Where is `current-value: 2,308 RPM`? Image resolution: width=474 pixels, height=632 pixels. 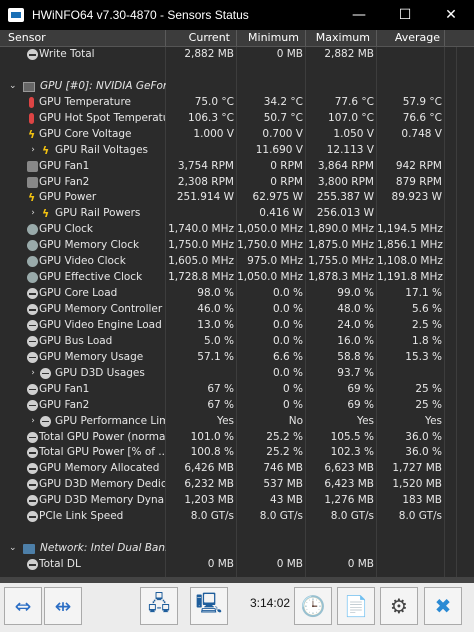 current-value: 2,308 RPM is located at coordinates (205, 181).